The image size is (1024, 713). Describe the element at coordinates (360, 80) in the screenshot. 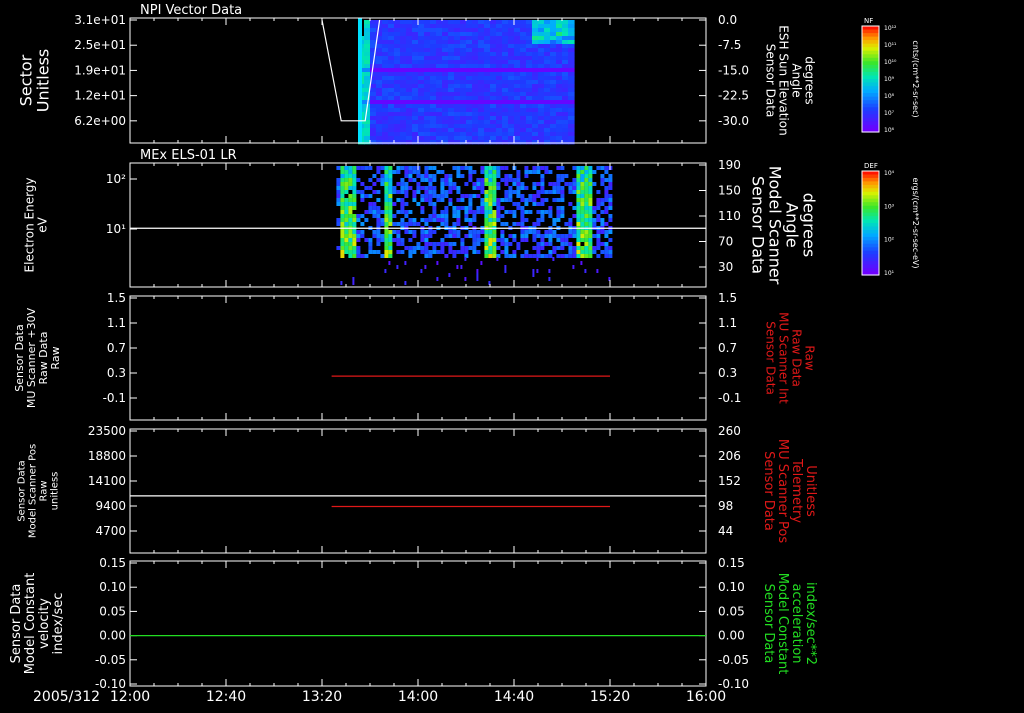

I see `heatmap-edge` at that location.